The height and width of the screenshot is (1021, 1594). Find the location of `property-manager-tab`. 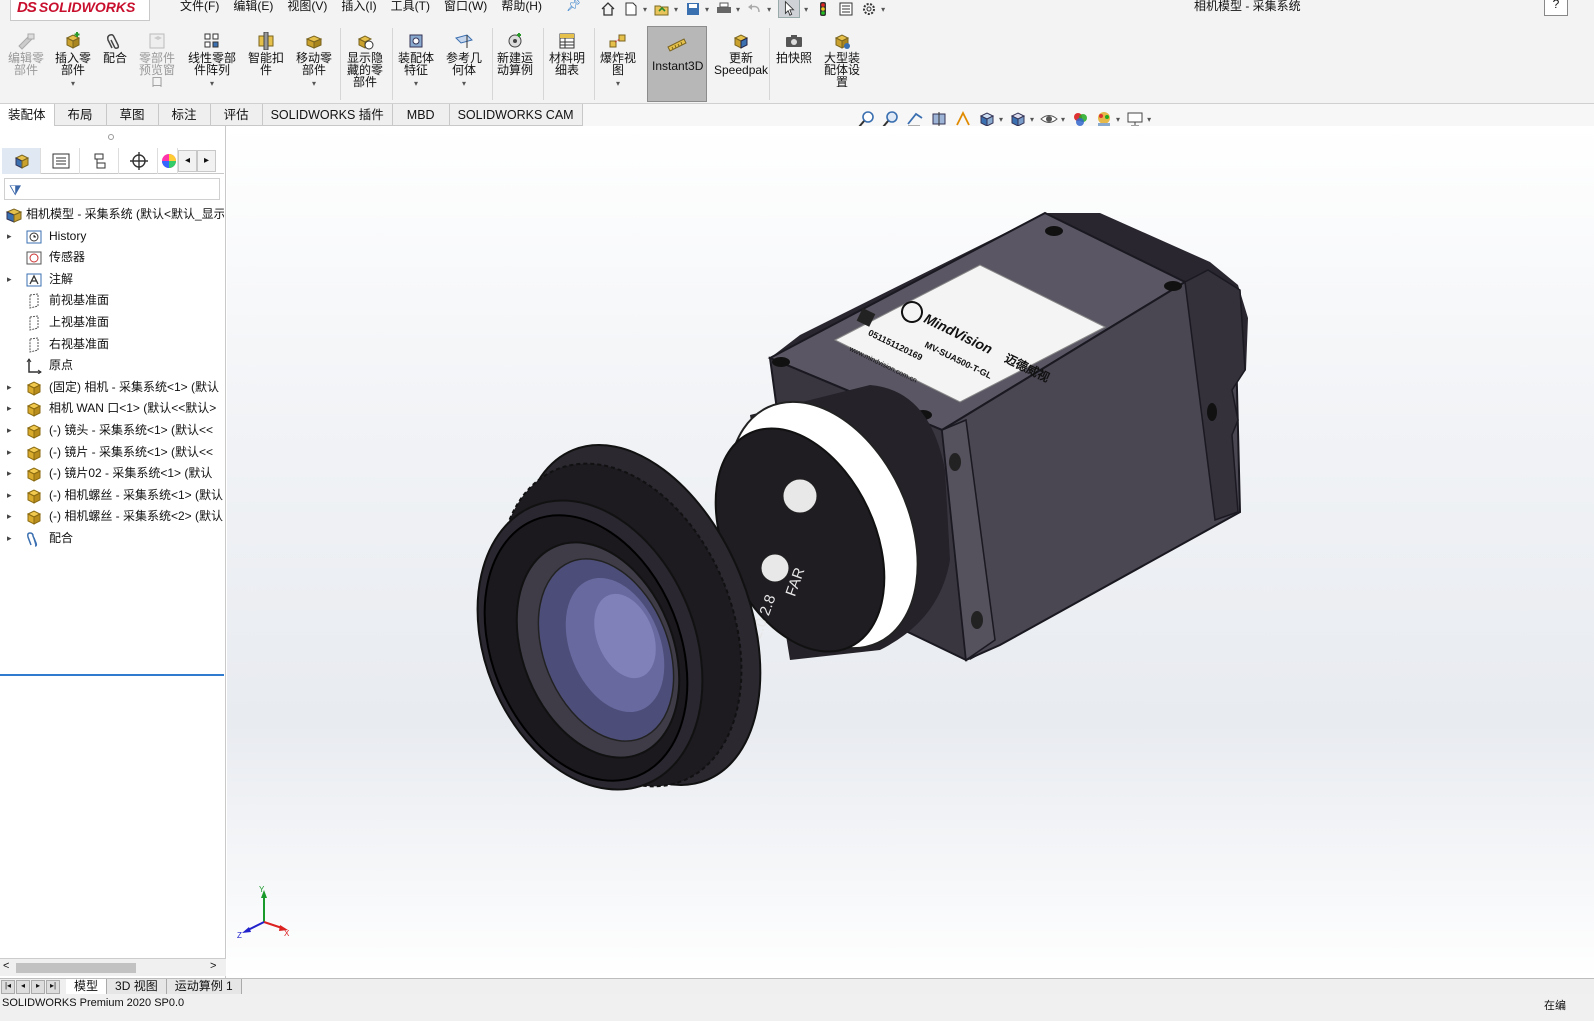

property-manager-tab is located at coordinates (60, 161).